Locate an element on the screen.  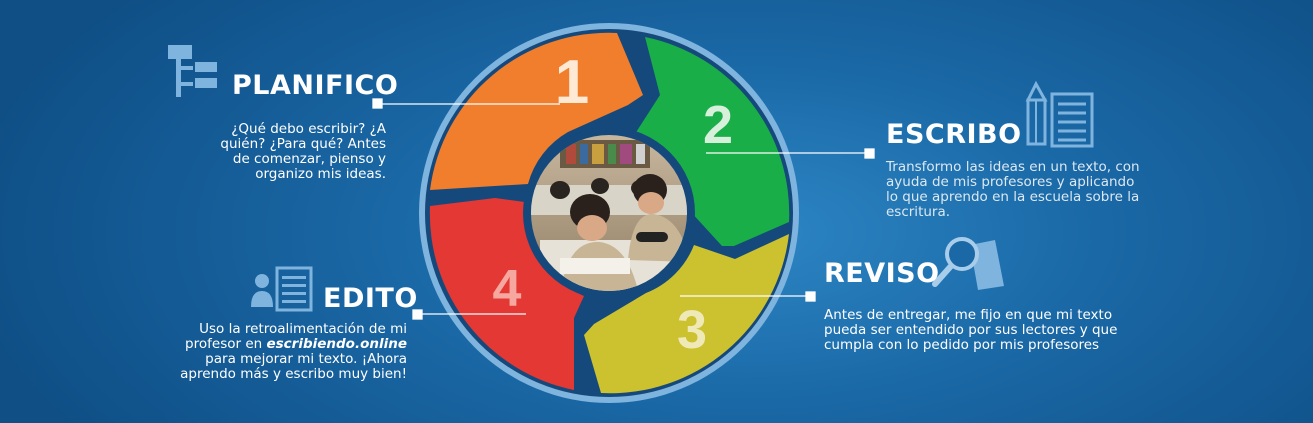
magnifier-document-icon is located at coordinates (968, 263).